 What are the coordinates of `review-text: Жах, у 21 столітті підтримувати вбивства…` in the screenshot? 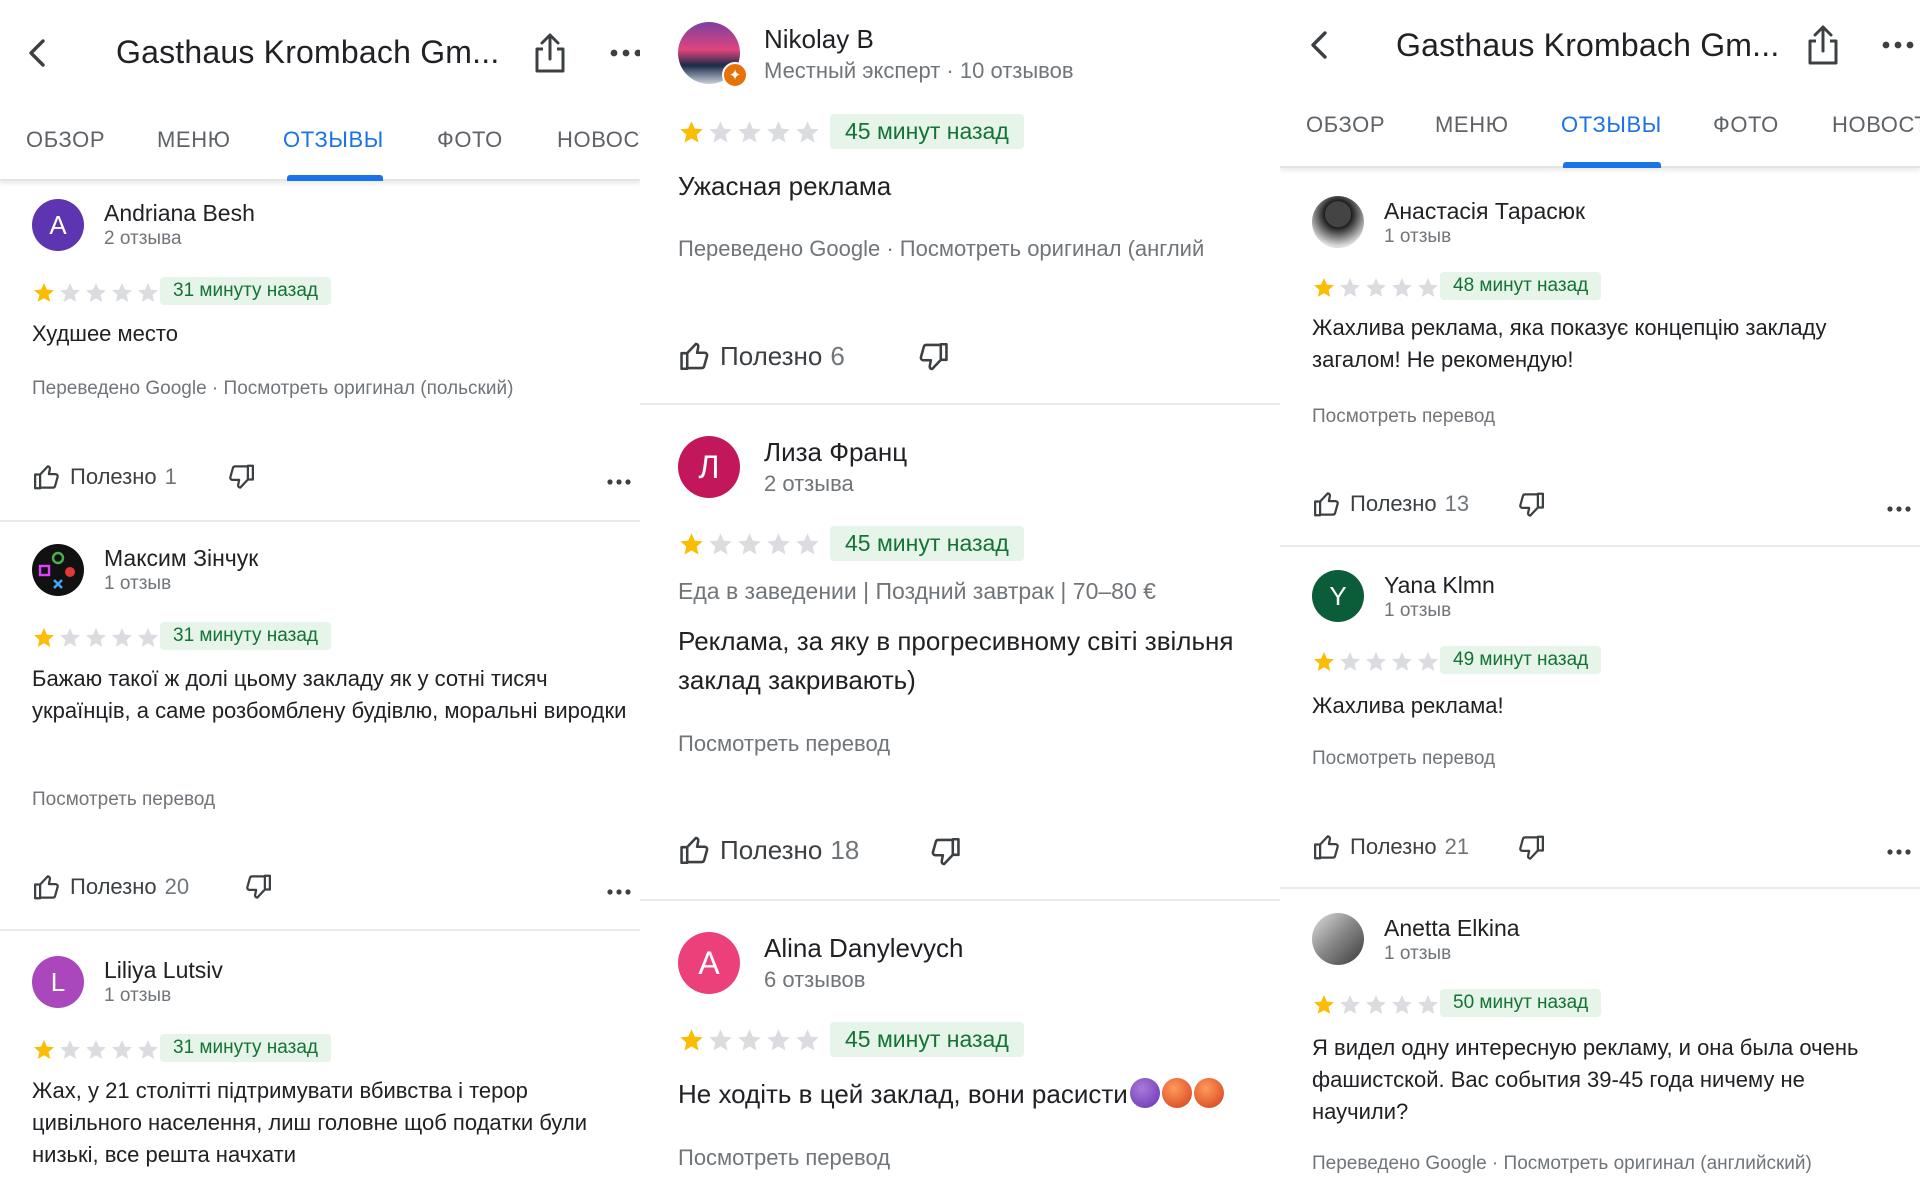 It's located at (310, 1122).